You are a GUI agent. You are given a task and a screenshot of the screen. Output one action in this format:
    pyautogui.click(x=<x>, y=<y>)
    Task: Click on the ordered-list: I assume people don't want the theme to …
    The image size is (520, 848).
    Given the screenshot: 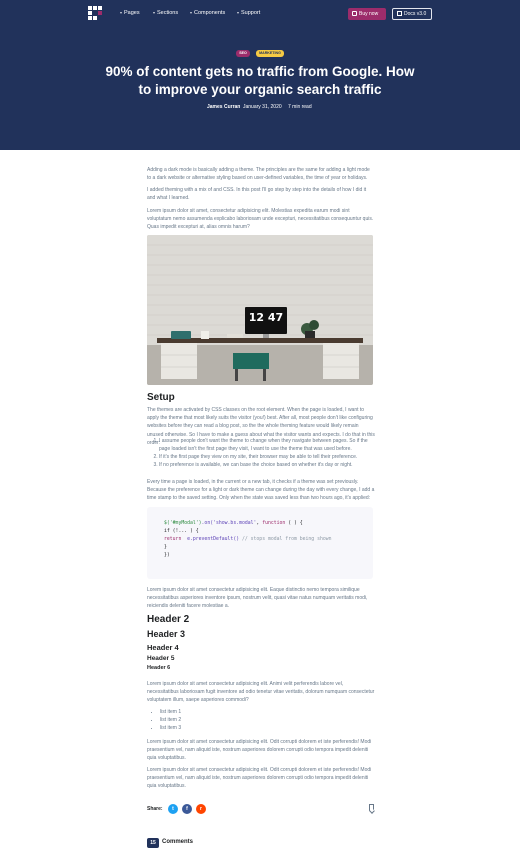 What is the action you would take?
    pyautogui.click(x=260, y=454)
    